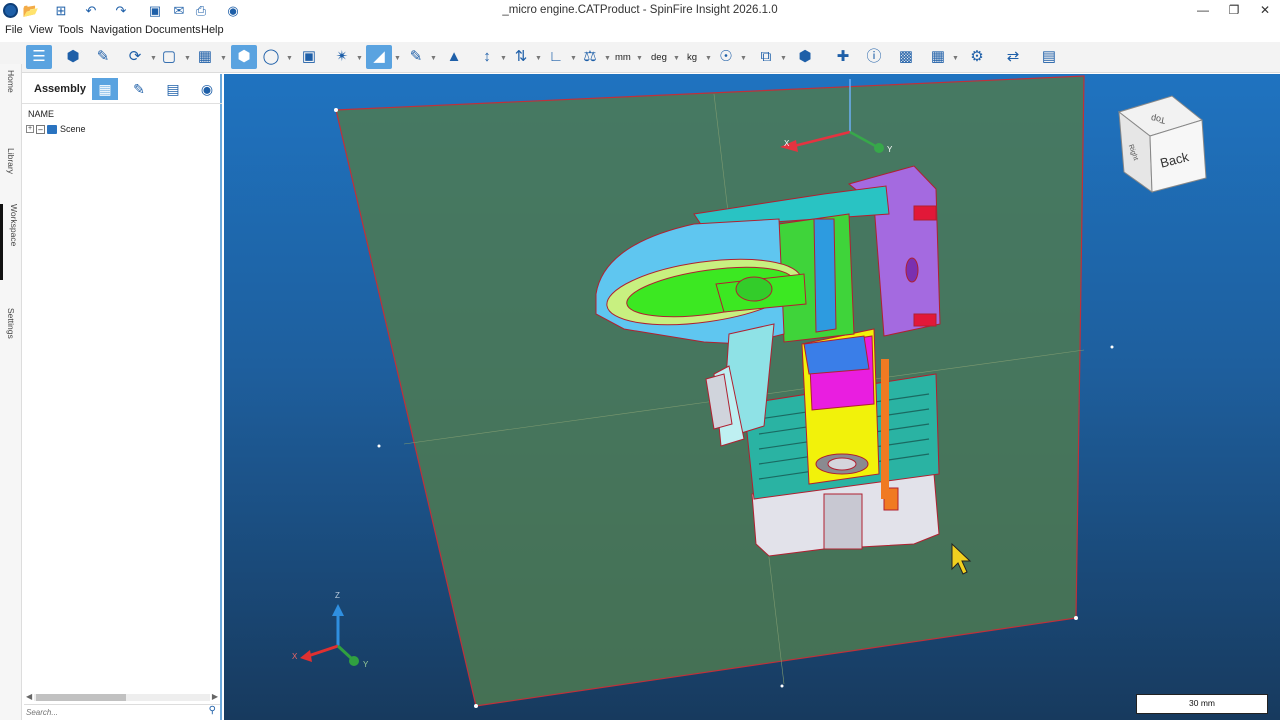 This screenshot has height=720, width=1280. I want to click on report-icon: ▦, so click(938, 57).